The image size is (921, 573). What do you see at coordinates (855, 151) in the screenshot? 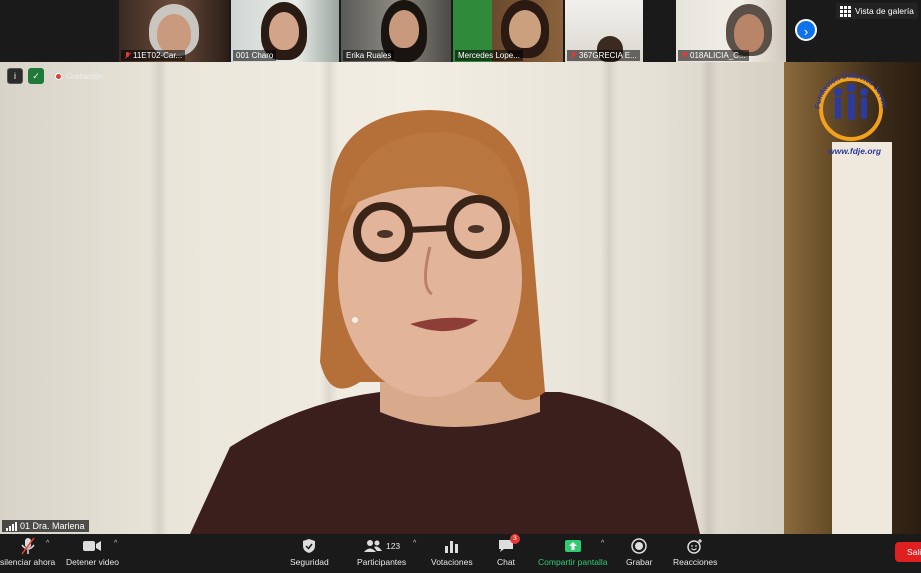
I see `logo-url: www.fdje.org` at bounding box center [855, 151].